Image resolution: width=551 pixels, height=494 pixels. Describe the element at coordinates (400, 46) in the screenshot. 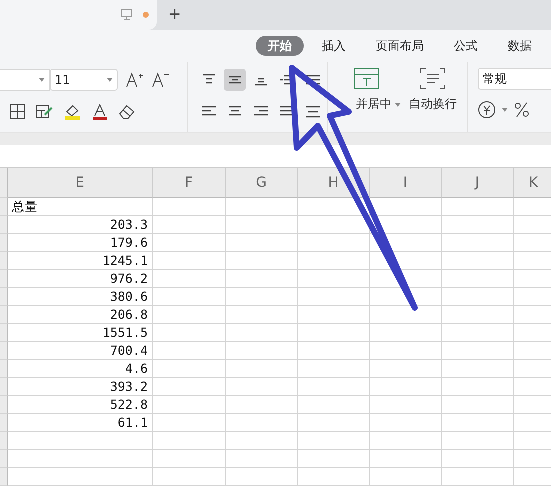

I see `ribbon-tab: 页面布局` at that location.